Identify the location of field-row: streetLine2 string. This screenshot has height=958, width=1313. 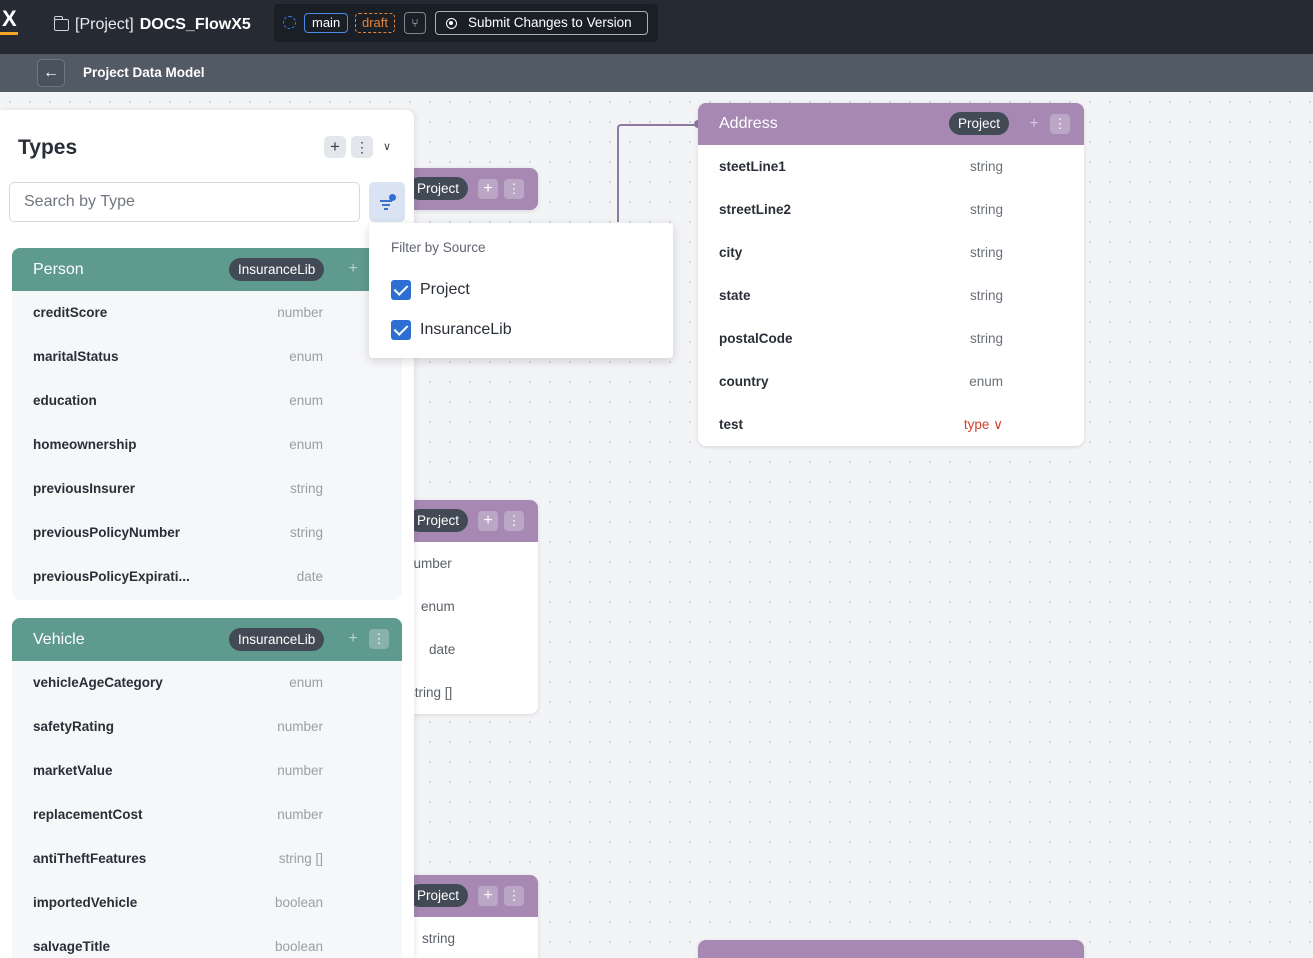
(891, 209).